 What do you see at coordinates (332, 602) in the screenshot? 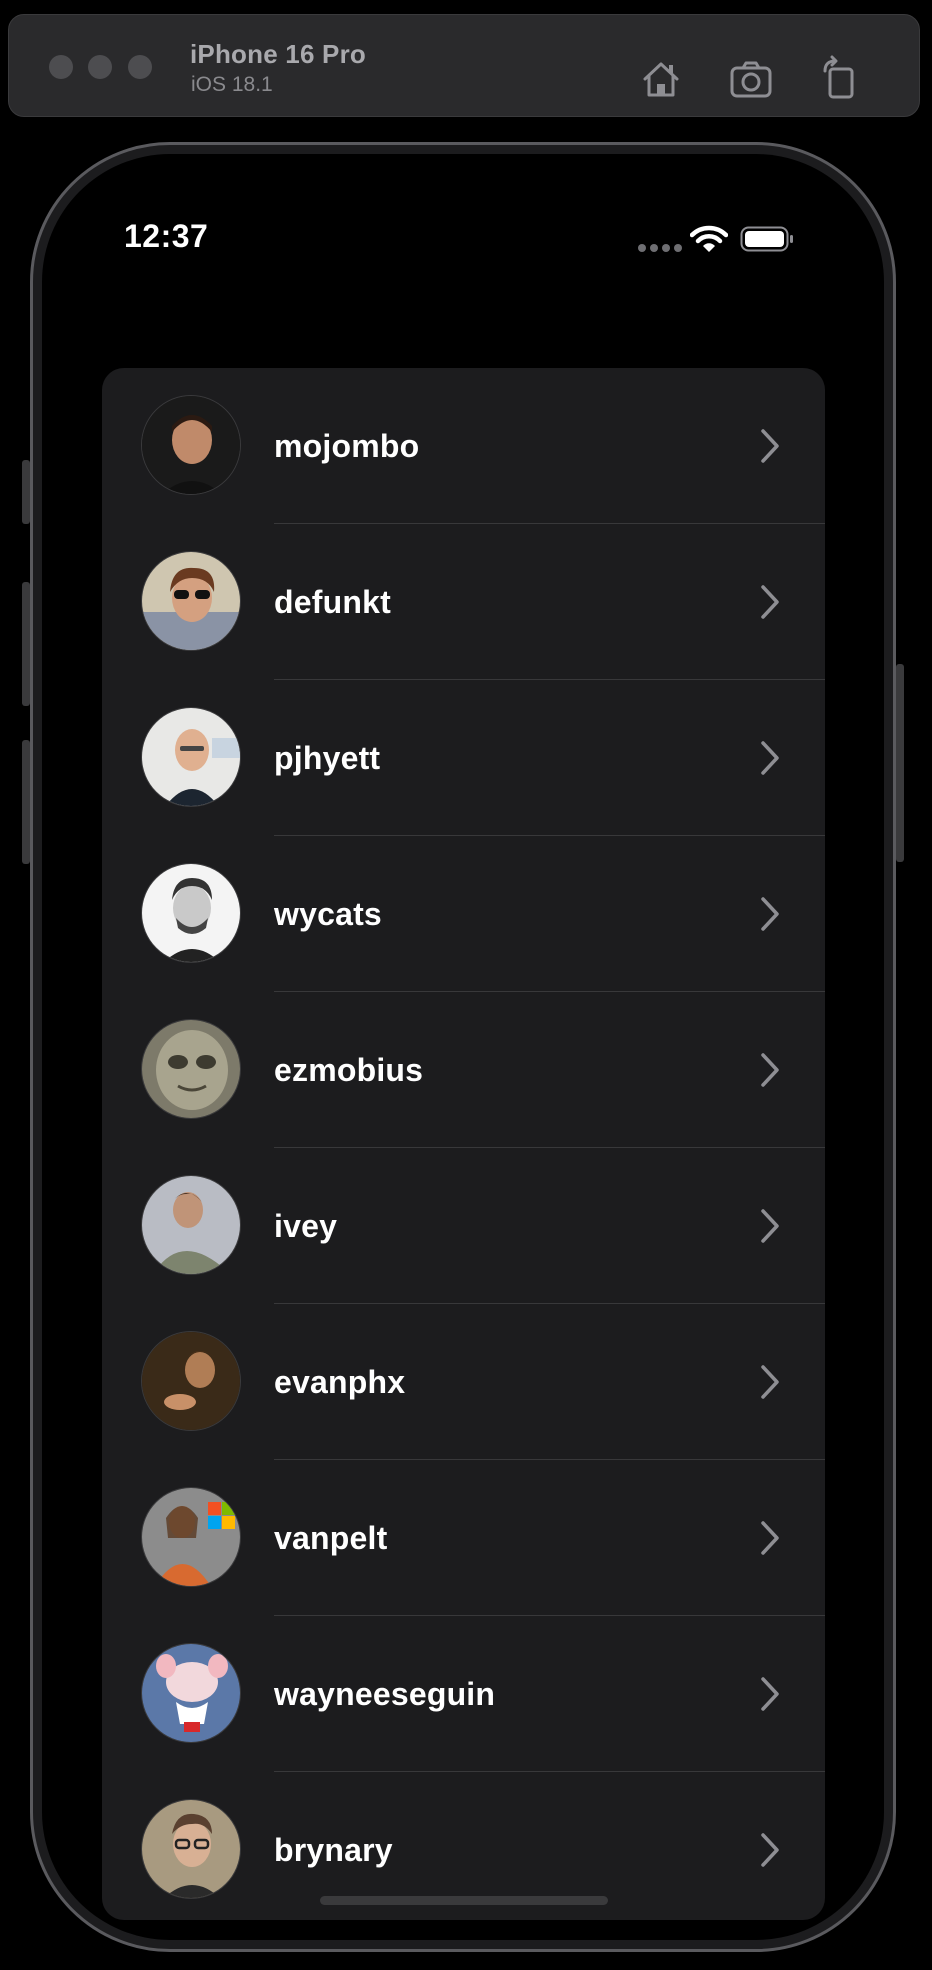
I see `user-login: defunkt` at bounding box center [332, 602].